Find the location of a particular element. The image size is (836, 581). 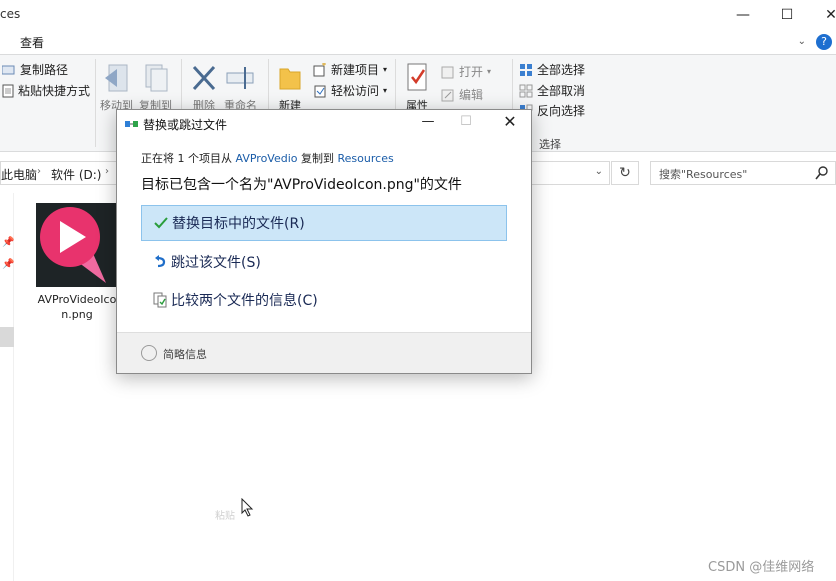

help-icon: ? is located at coordinates (824, 42).